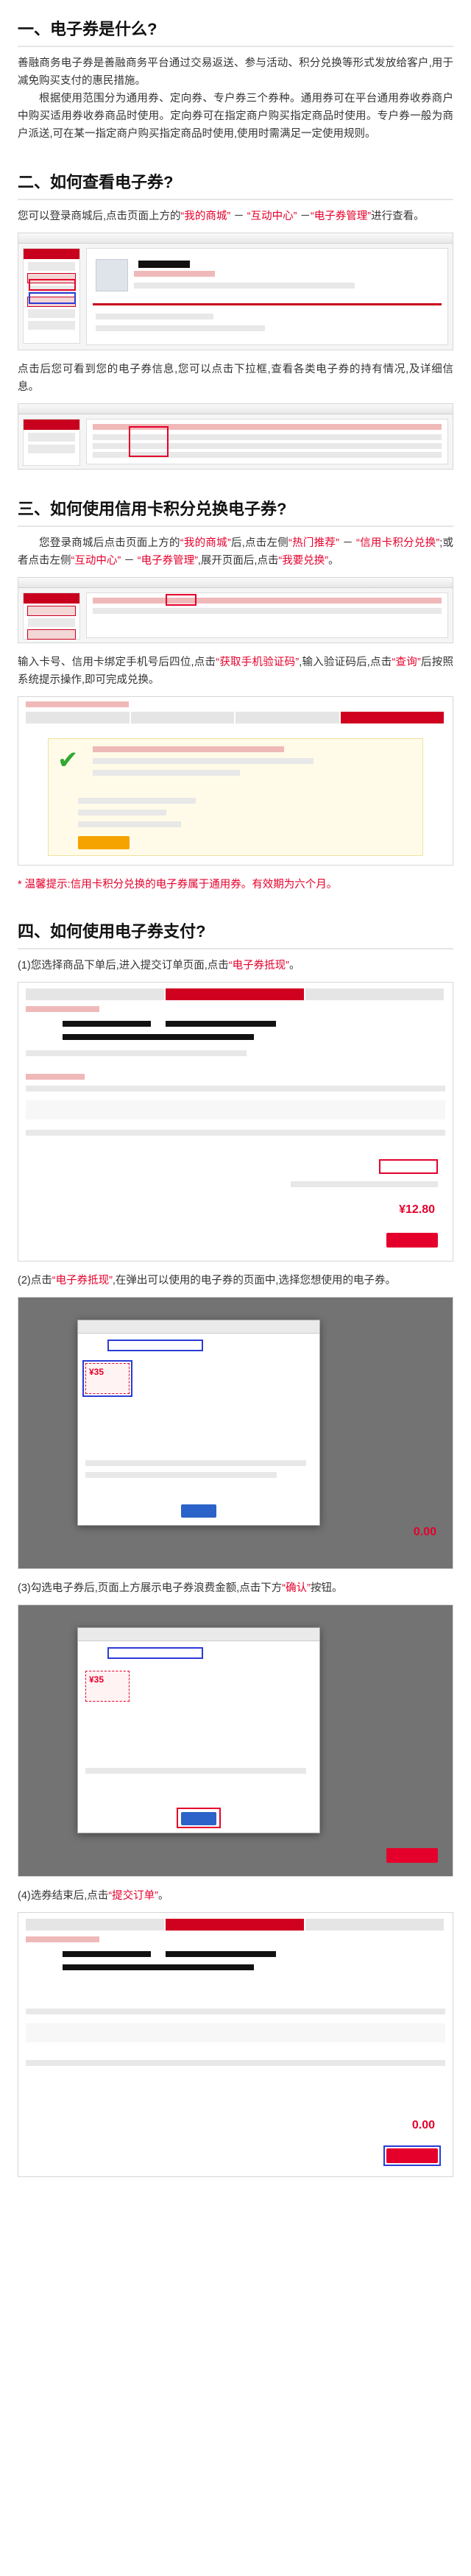 The height and width of the screenshot is (2576, 471). I want to click on section4-step2: (2)点击“电子券抵现”,在弹出可以使用的电子券的页面中,选择您想使用的电子券。, so click(235, 1280).